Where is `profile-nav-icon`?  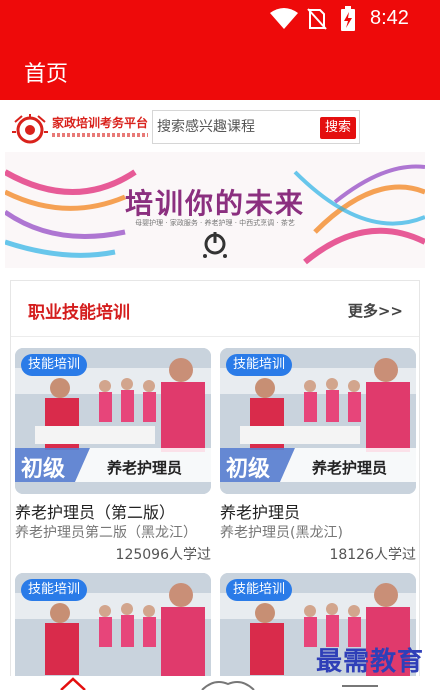
profile-nav-icon is located at coordinates (360, 683).